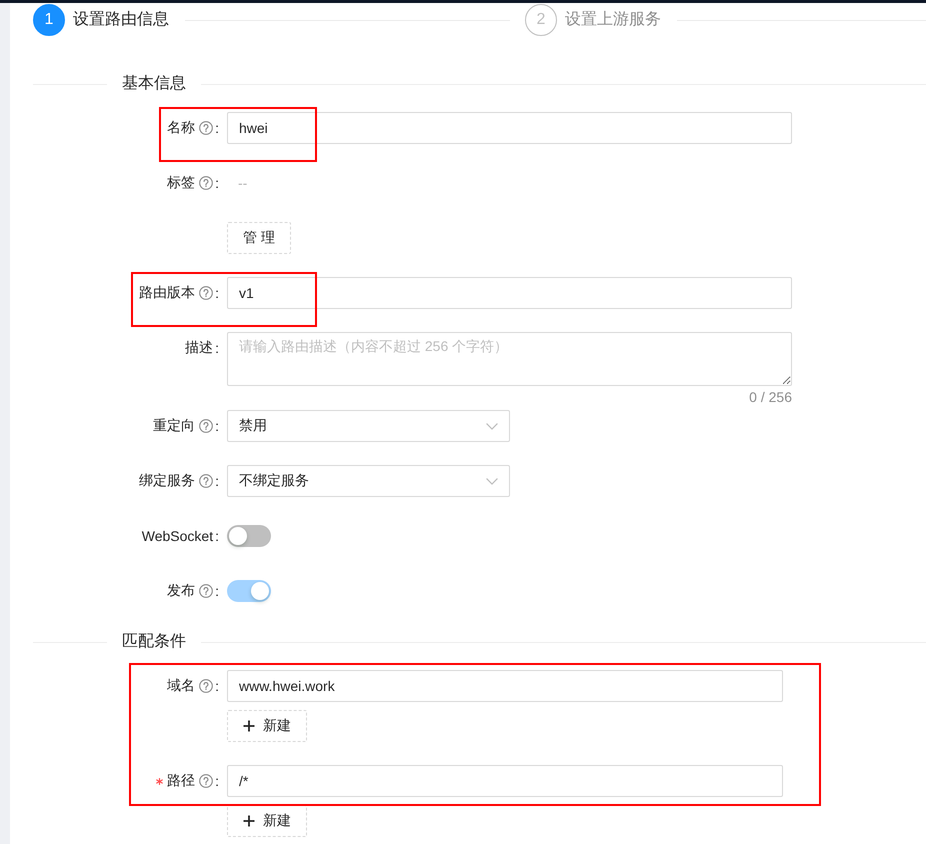 The width and height of the screenshot is (926, 844). What do you see at coordinates (181, 686) in the screenshot?
I see `field-label: 域名` at bounding box center [181, 686].